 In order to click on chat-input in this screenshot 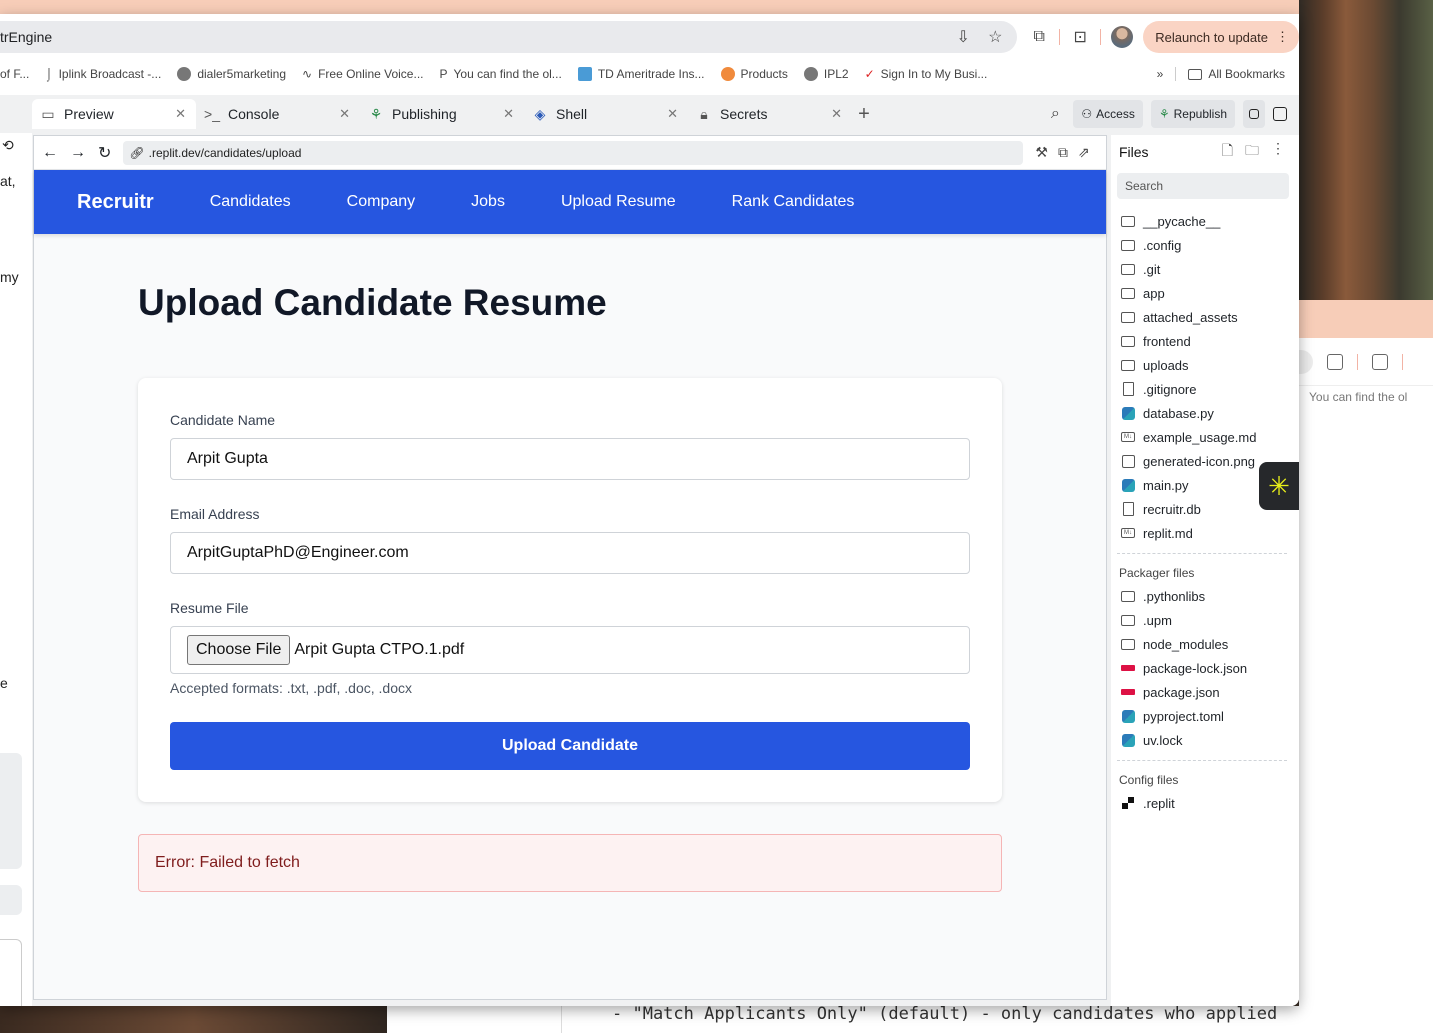, I will do `click(11, 972)`.